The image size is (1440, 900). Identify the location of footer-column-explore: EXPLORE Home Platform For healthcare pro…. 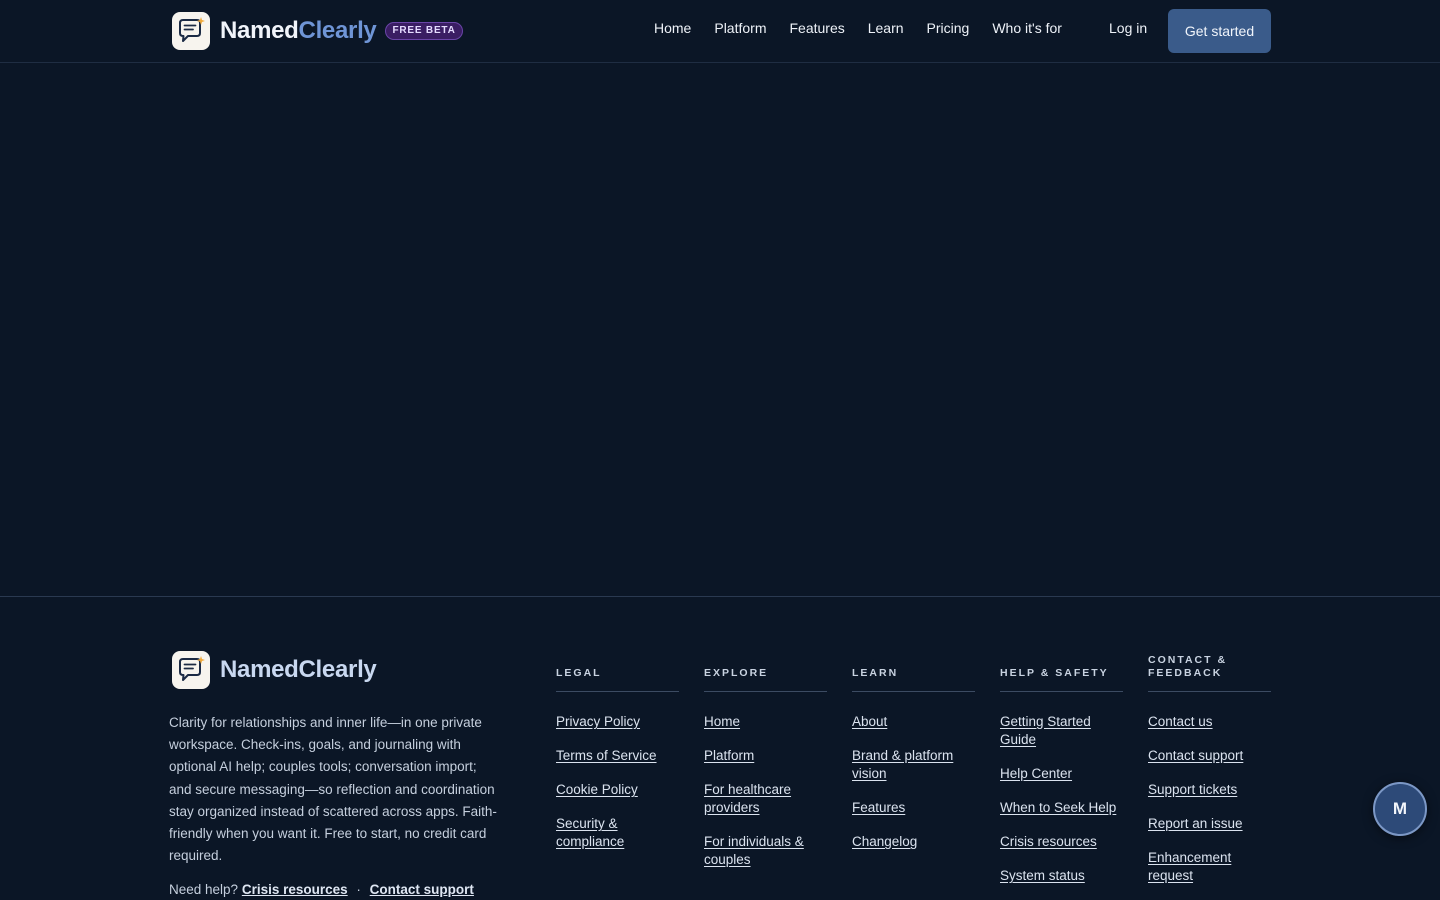
(765, 768).